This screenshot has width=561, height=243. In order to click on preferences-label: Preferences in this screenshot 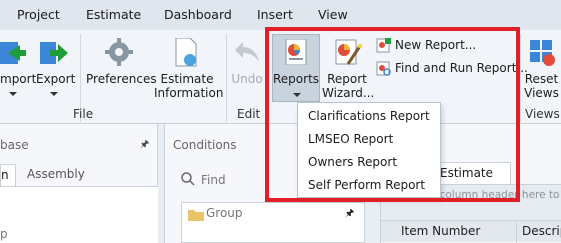, I will do `click(121, 79)`.